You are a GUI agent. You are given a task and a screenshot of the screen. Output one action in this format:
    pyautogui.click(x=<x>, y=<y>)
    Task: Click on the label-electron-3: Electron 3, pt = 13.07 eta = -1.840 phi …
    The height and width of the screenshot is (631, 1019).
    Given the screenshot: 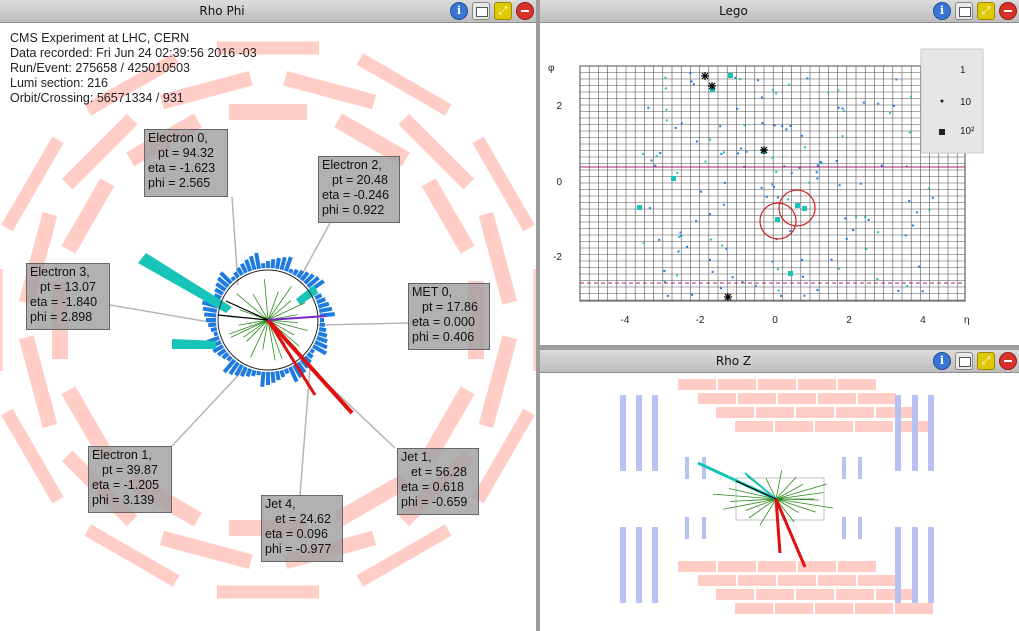 What is the action you would take?
    pyautogui.click(x=68, y=296)
    